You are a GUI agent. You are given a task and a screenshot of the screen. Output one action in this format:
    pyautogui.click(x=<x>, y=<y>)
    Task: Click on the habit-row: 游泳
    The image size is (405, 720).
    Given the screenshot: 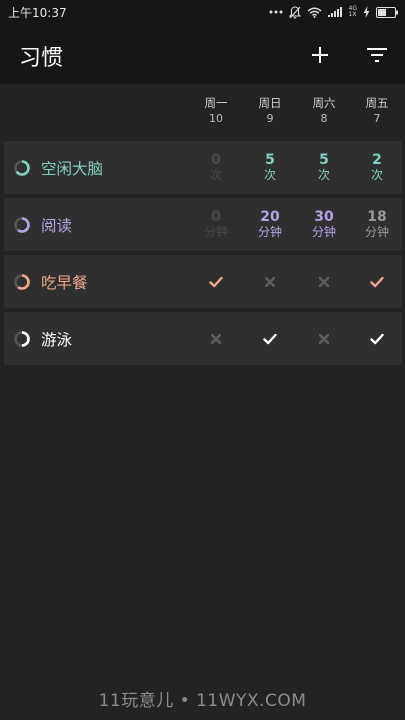 What is the action you would take?
    pyautogui.click(x=203, y=338)
    